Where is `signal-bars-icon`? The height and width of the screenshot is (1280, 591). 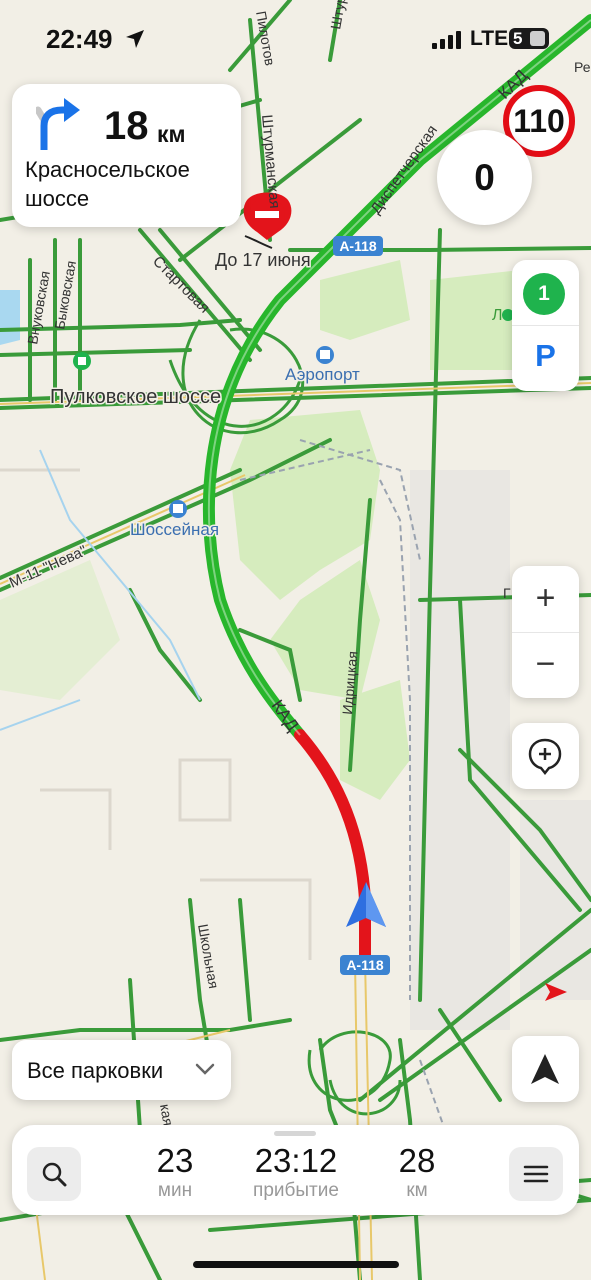 signal-bars-icon is located at coordinates (446, 40).